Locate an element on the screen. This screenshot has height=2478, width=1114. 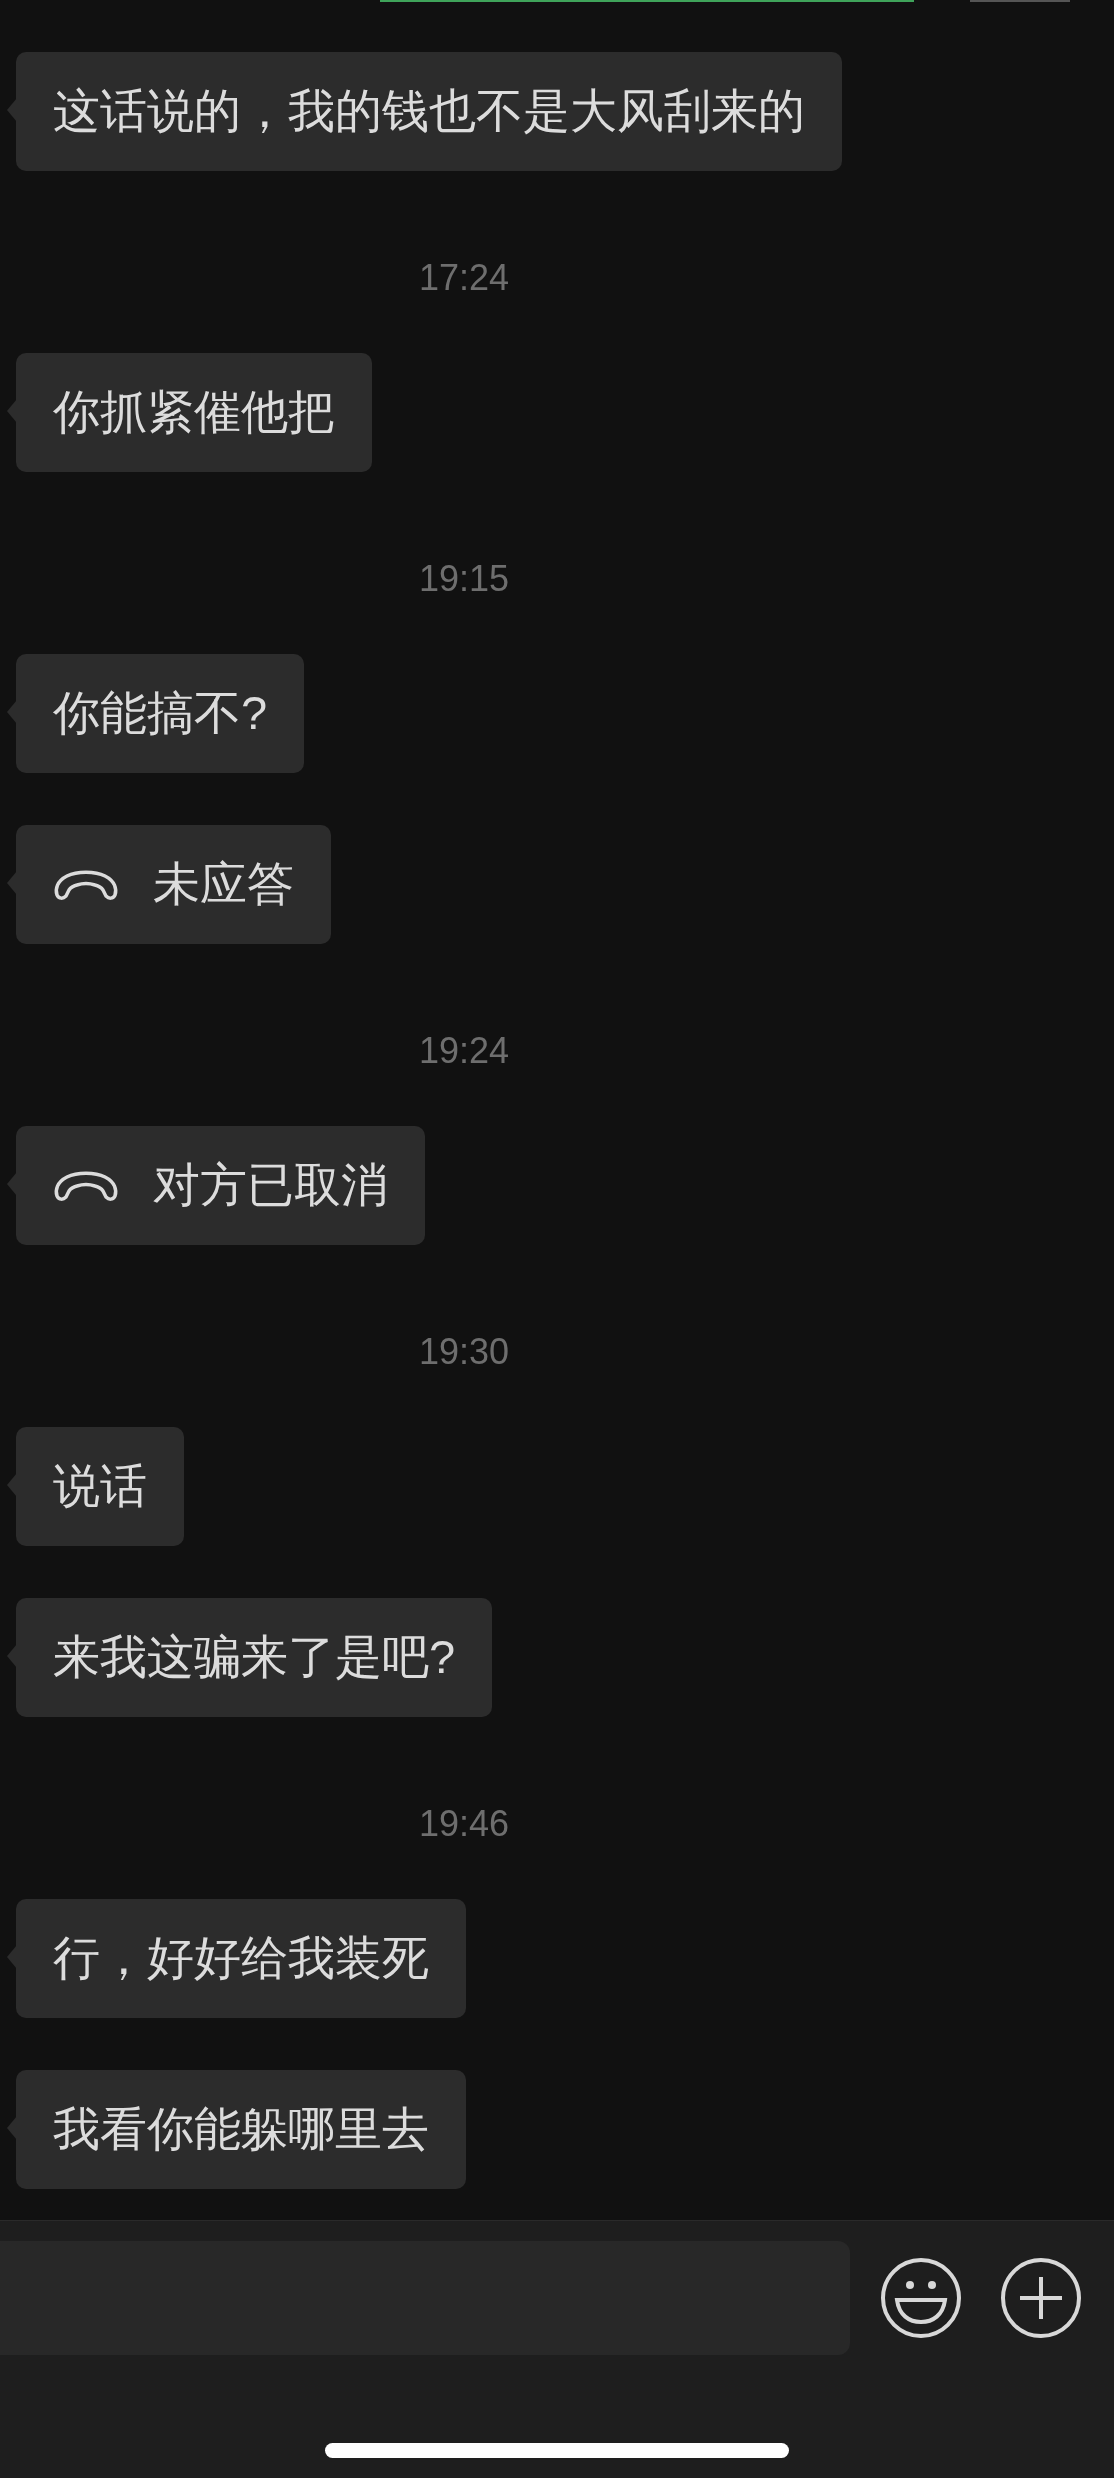
timestamp: 19:15 is located at coordinates (464, 579).